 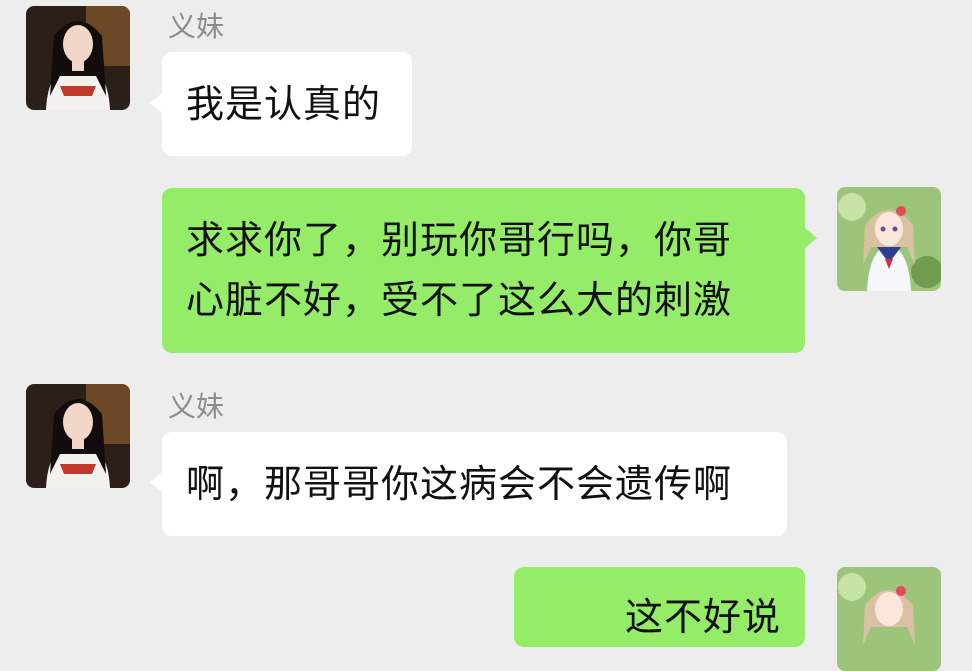 I want to click on message-text: 我是认真的, so click(x=284, y=104).